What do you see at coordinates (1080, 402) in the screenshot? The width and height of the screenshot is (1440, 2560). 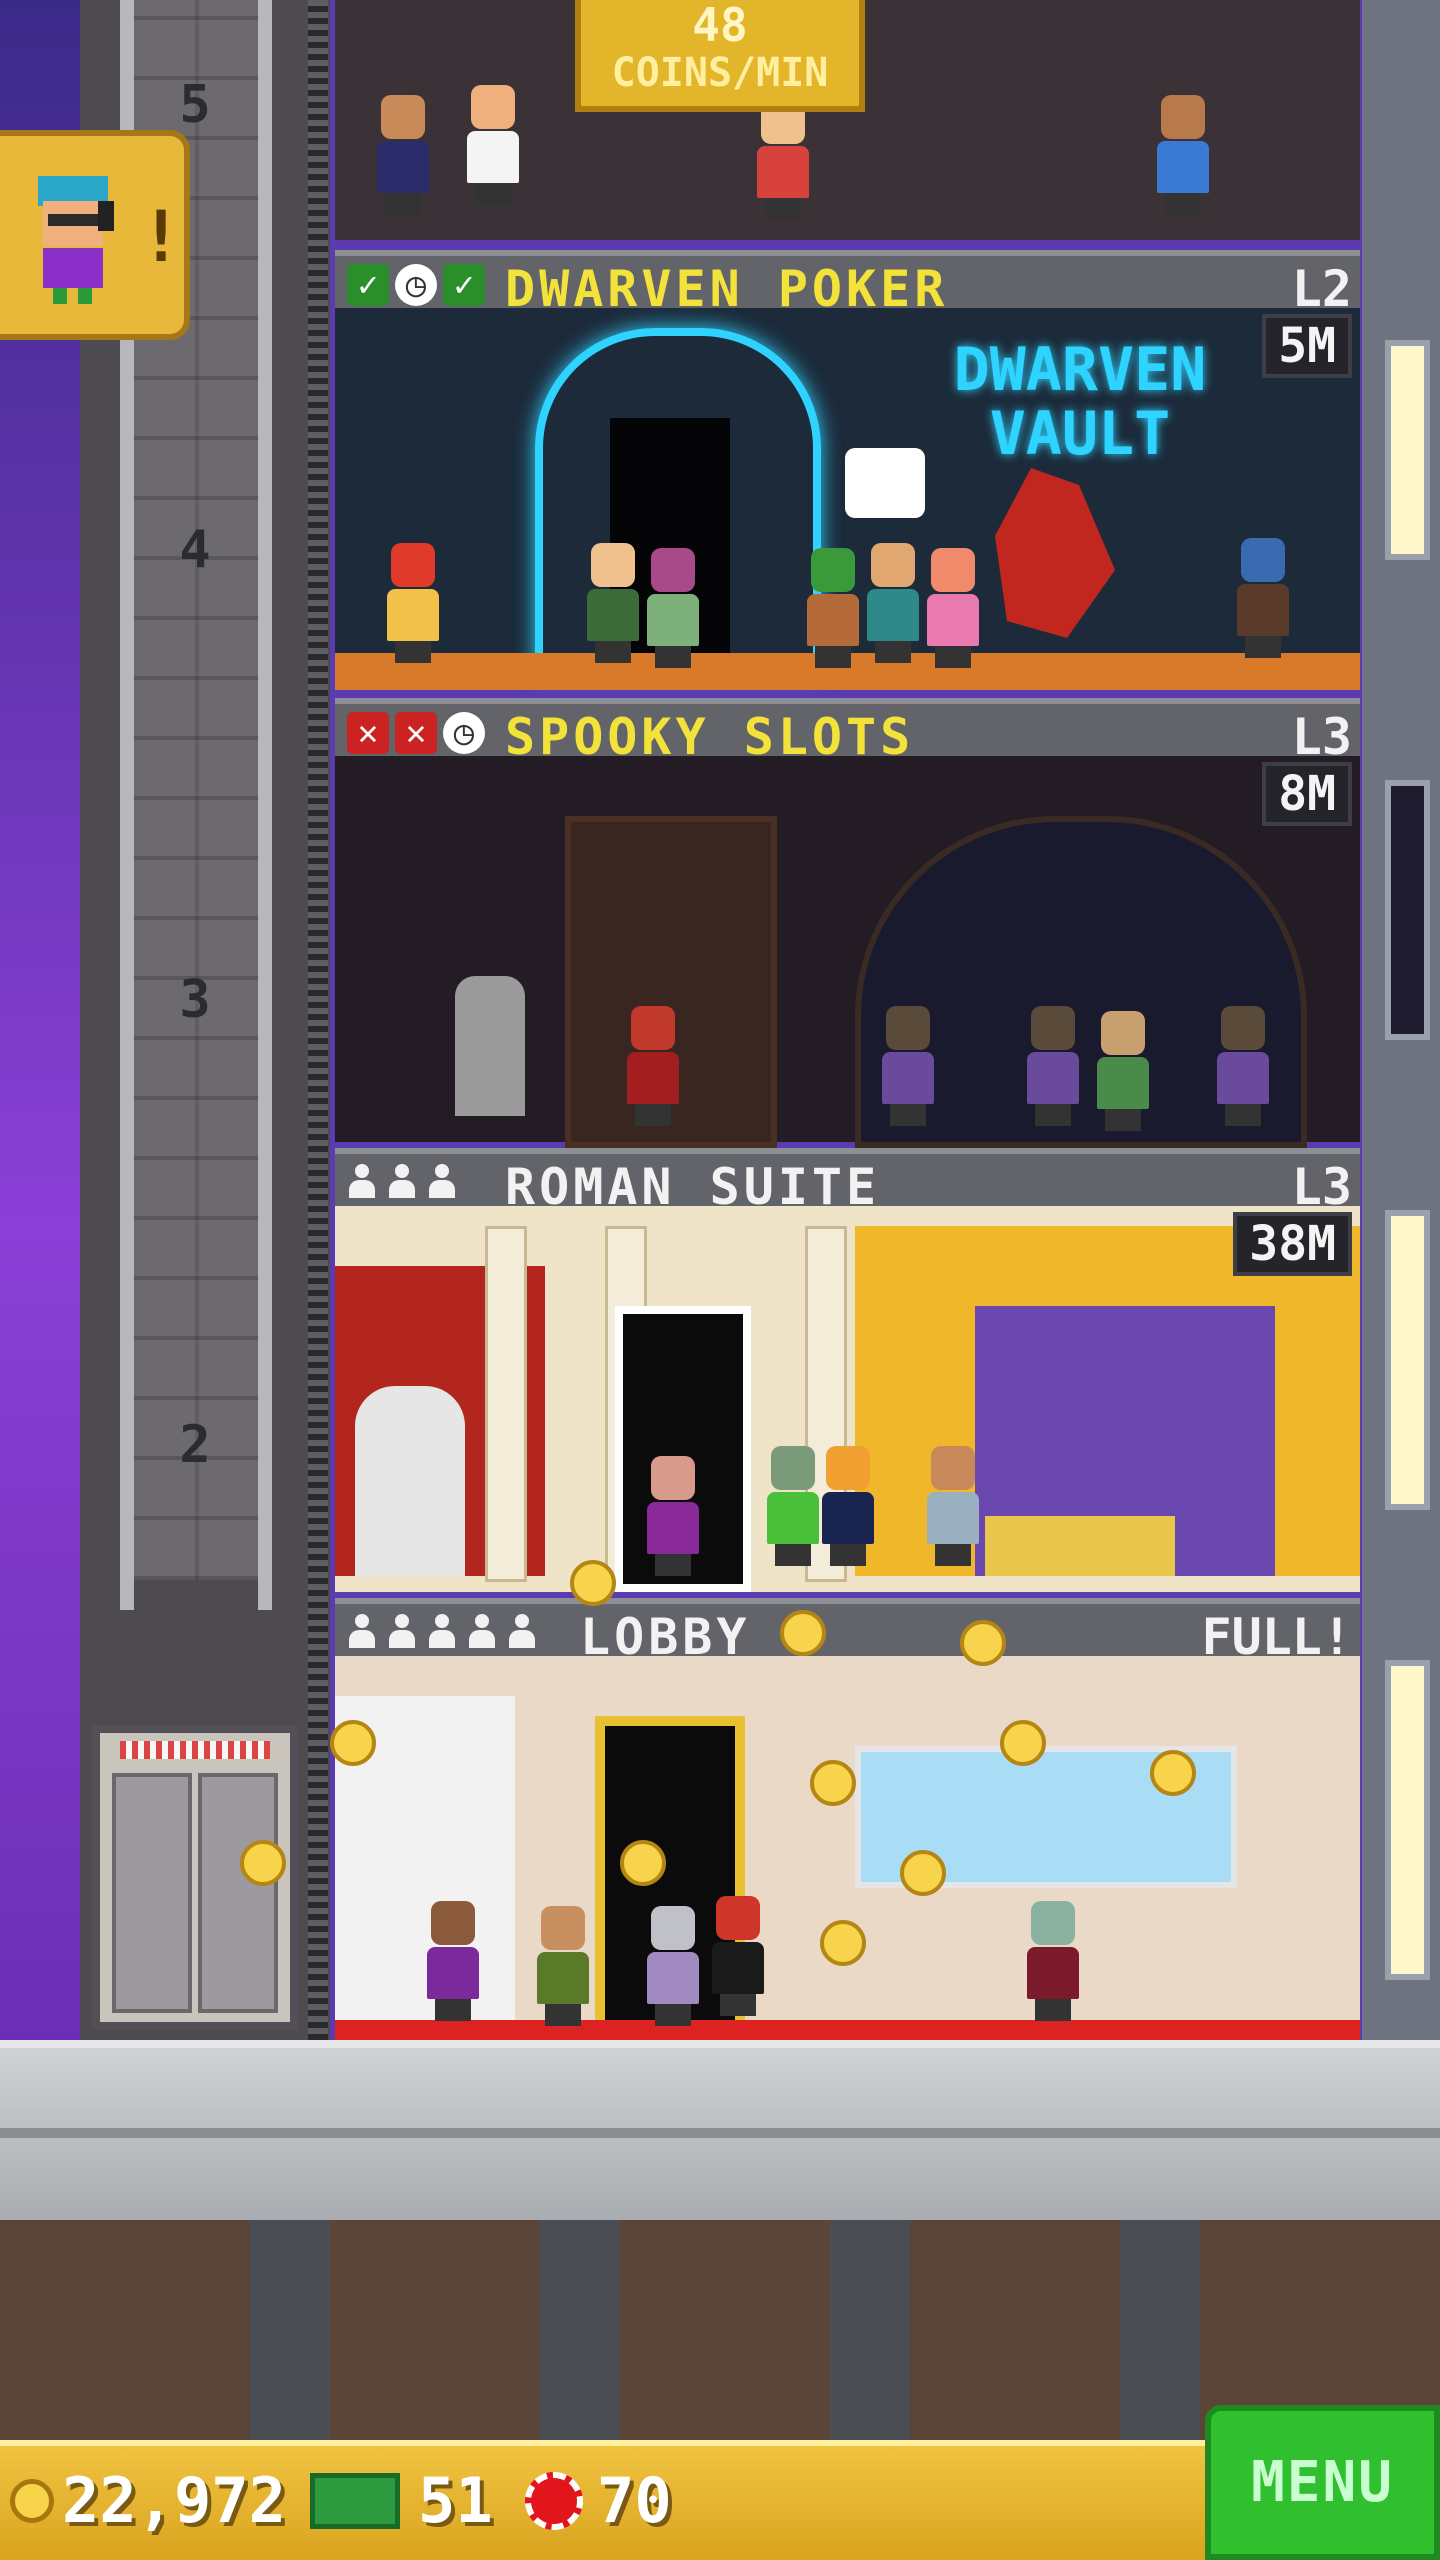 I see `vault-neon-sign: DWARVEN VAULT` at bounding box center [1080, 402].